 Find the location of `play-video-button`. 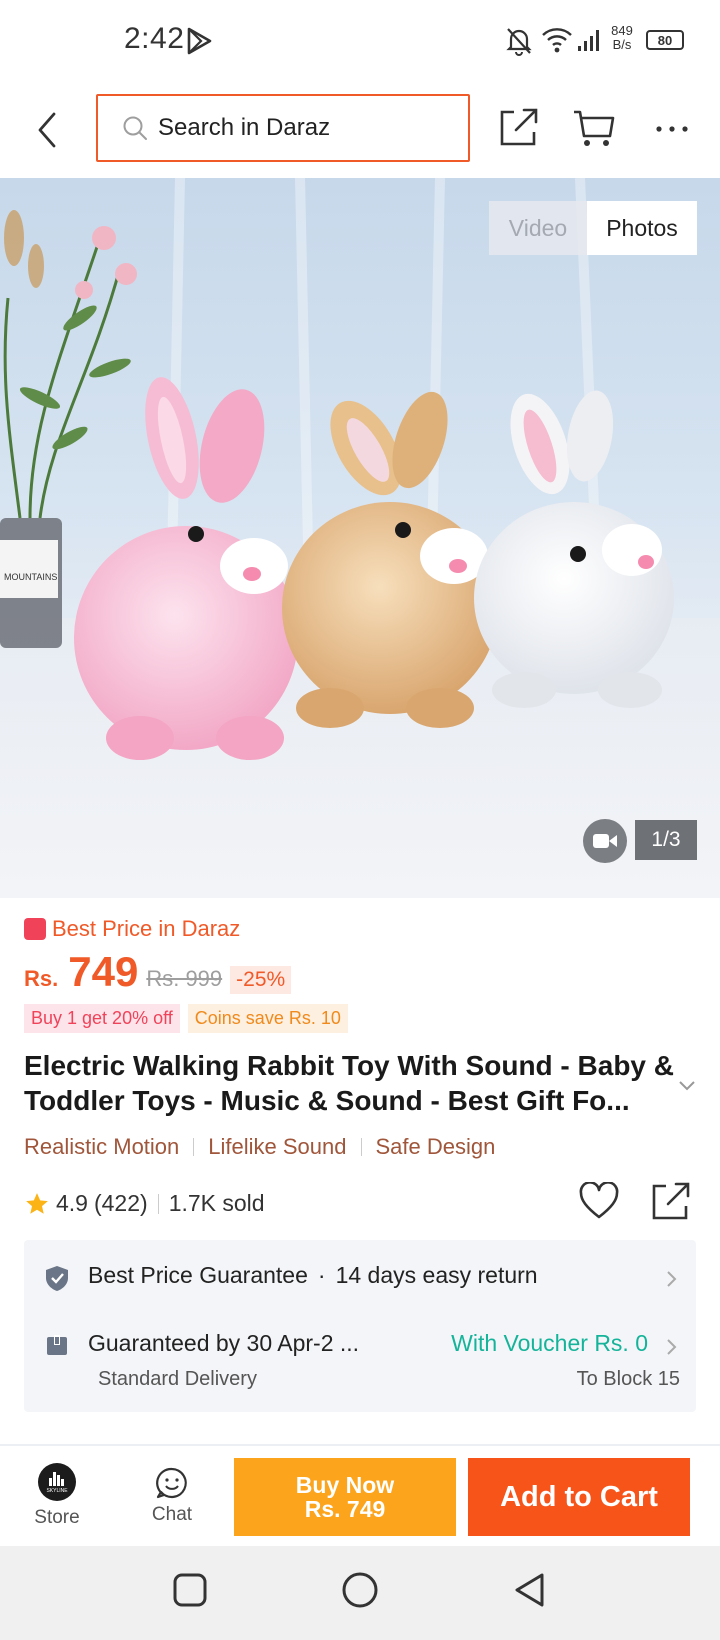

play-video-button is located at coordinates (605, 841).